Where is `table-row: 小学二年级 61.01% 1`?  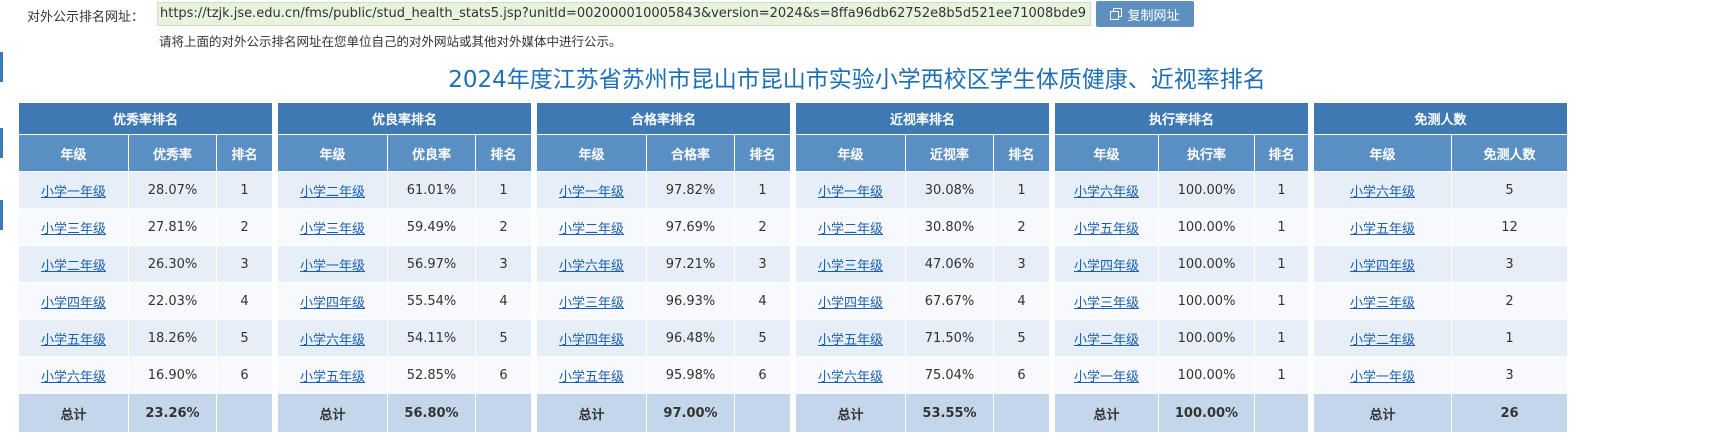 table-row: 小学二年级 61.01% 1 is located at coordinates (405, 190).